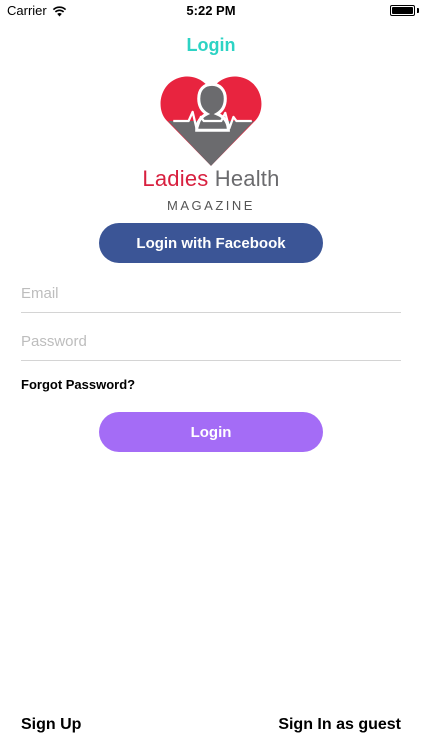  I want to click on battery-icon, so click(402, 10).